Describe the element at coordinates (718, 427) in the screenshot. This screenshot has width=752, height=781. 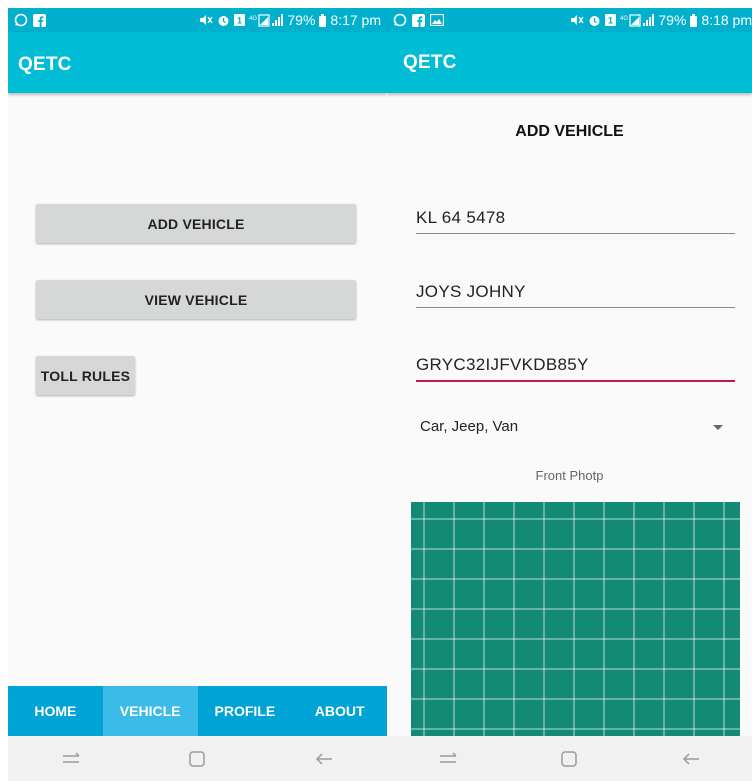
I see `dropdown-arrow-icon` at that location.